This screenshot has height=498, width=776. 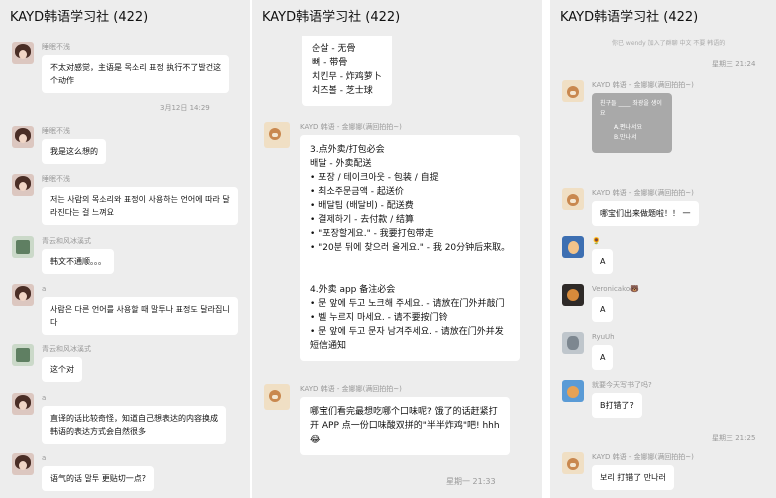 I want to click on message-bubble: 사람은 다른 언어를 사용할 때 말투나 표정도 달라집니 다, so click(x=140, y=316).